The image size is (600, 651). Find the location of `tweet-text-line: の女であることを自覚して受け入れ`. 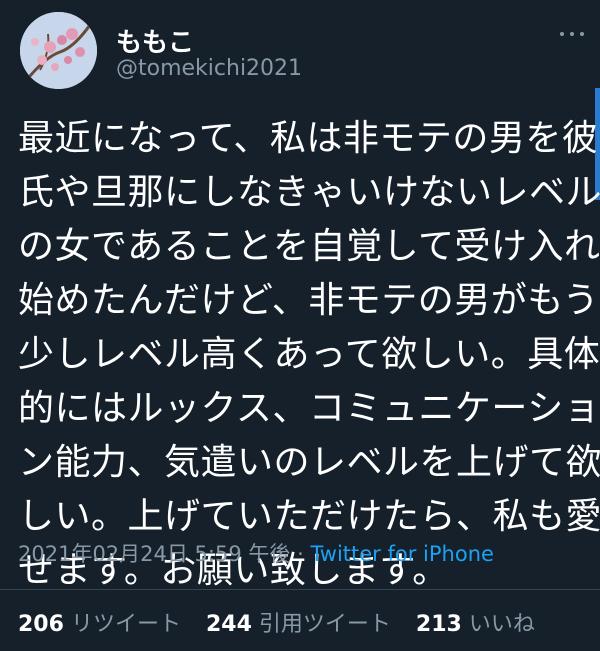

tweet-text-line: の女であることを自覚して受け入れ is located at coordinates (309, 246).